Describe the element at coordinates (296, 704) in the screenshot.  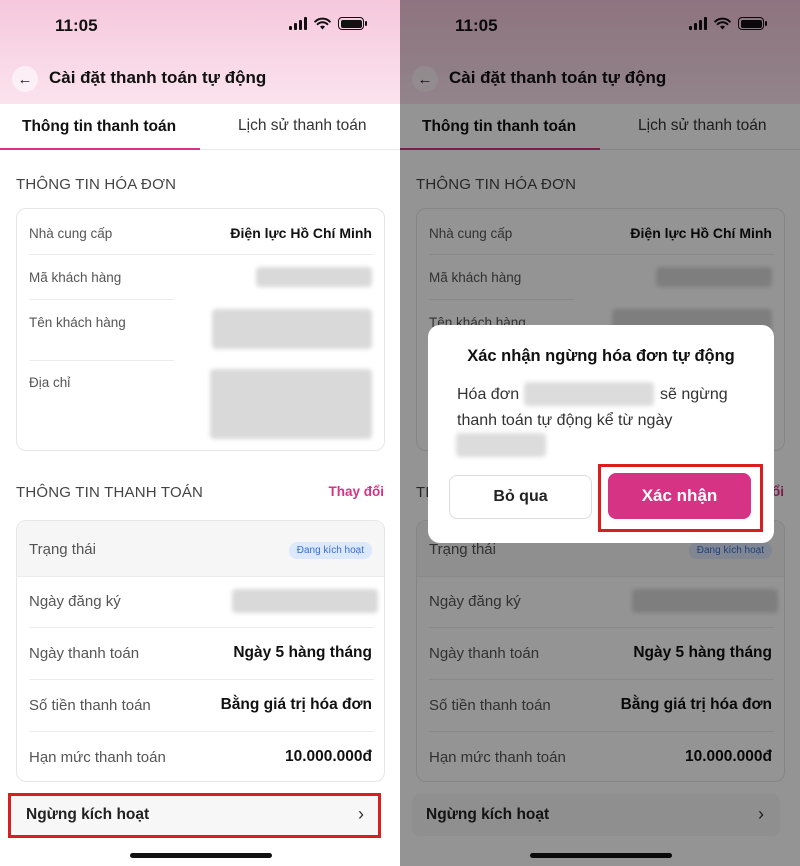
I see `amount-value: Bằng giá trị hóa đơn` at that location.